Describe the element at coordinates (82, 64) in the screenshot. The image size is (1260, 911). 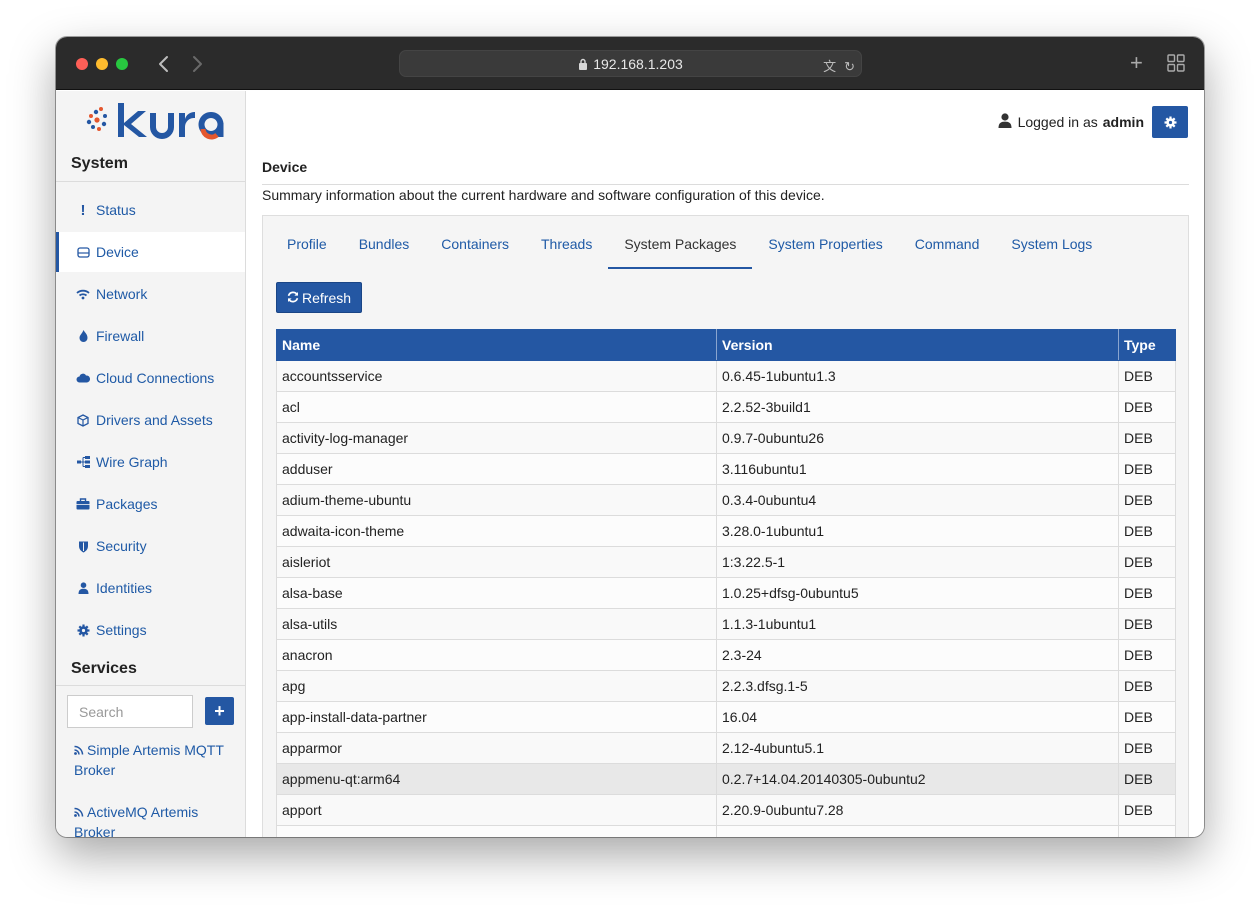
I see `close-window-button` at that location.